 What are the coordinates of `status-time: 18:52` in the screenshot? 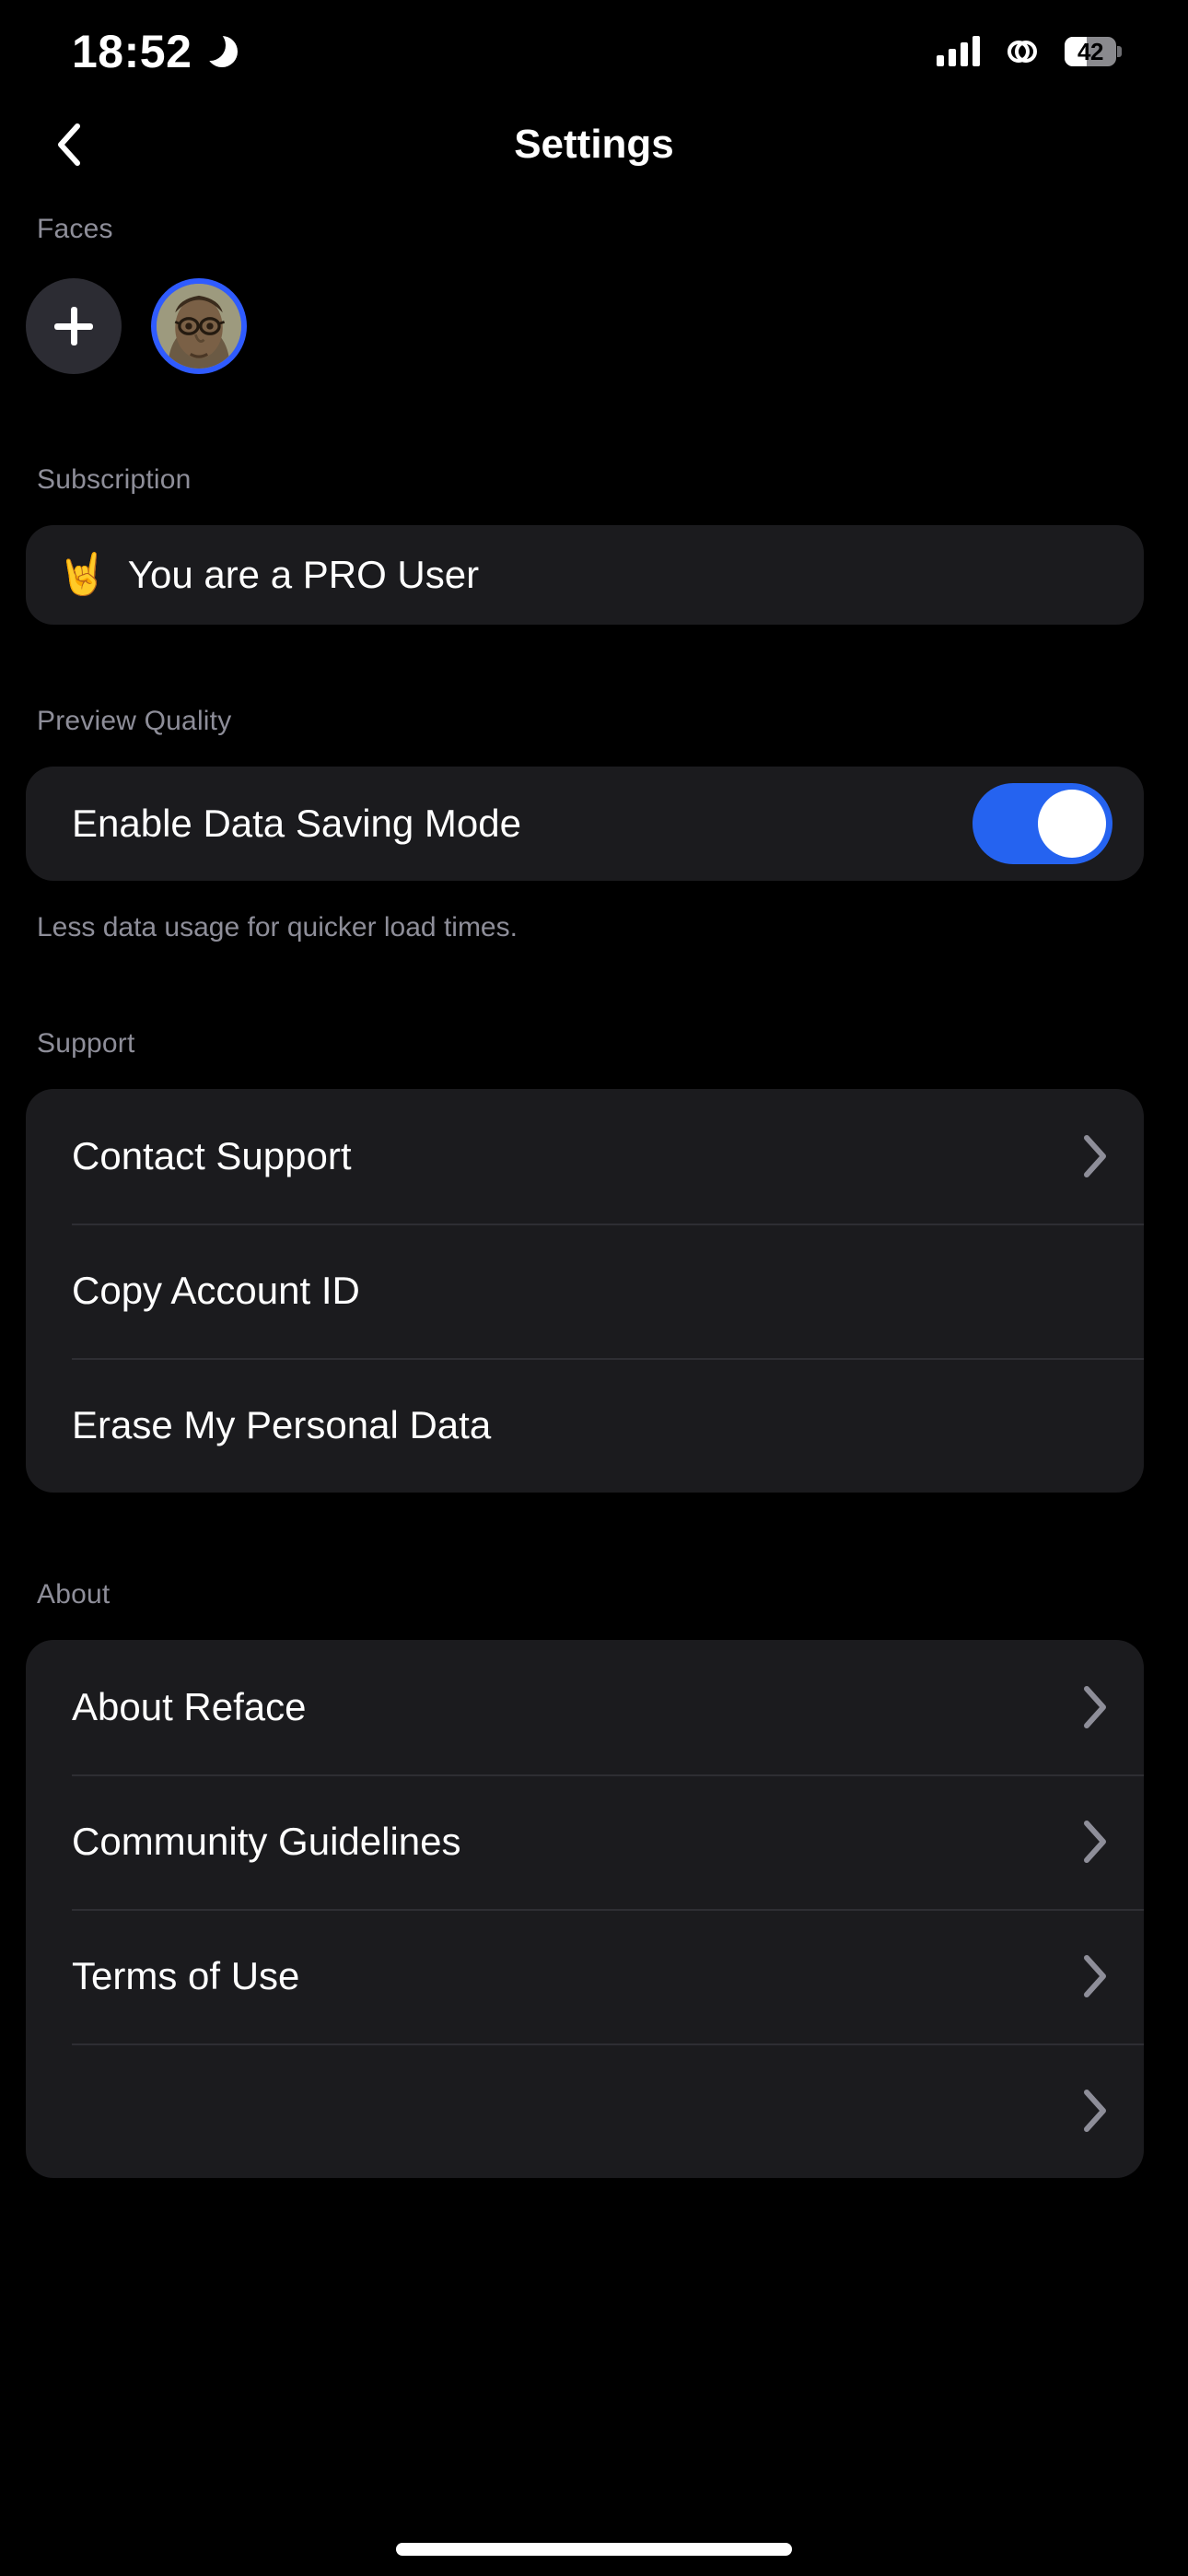 It's located at (132, 51).